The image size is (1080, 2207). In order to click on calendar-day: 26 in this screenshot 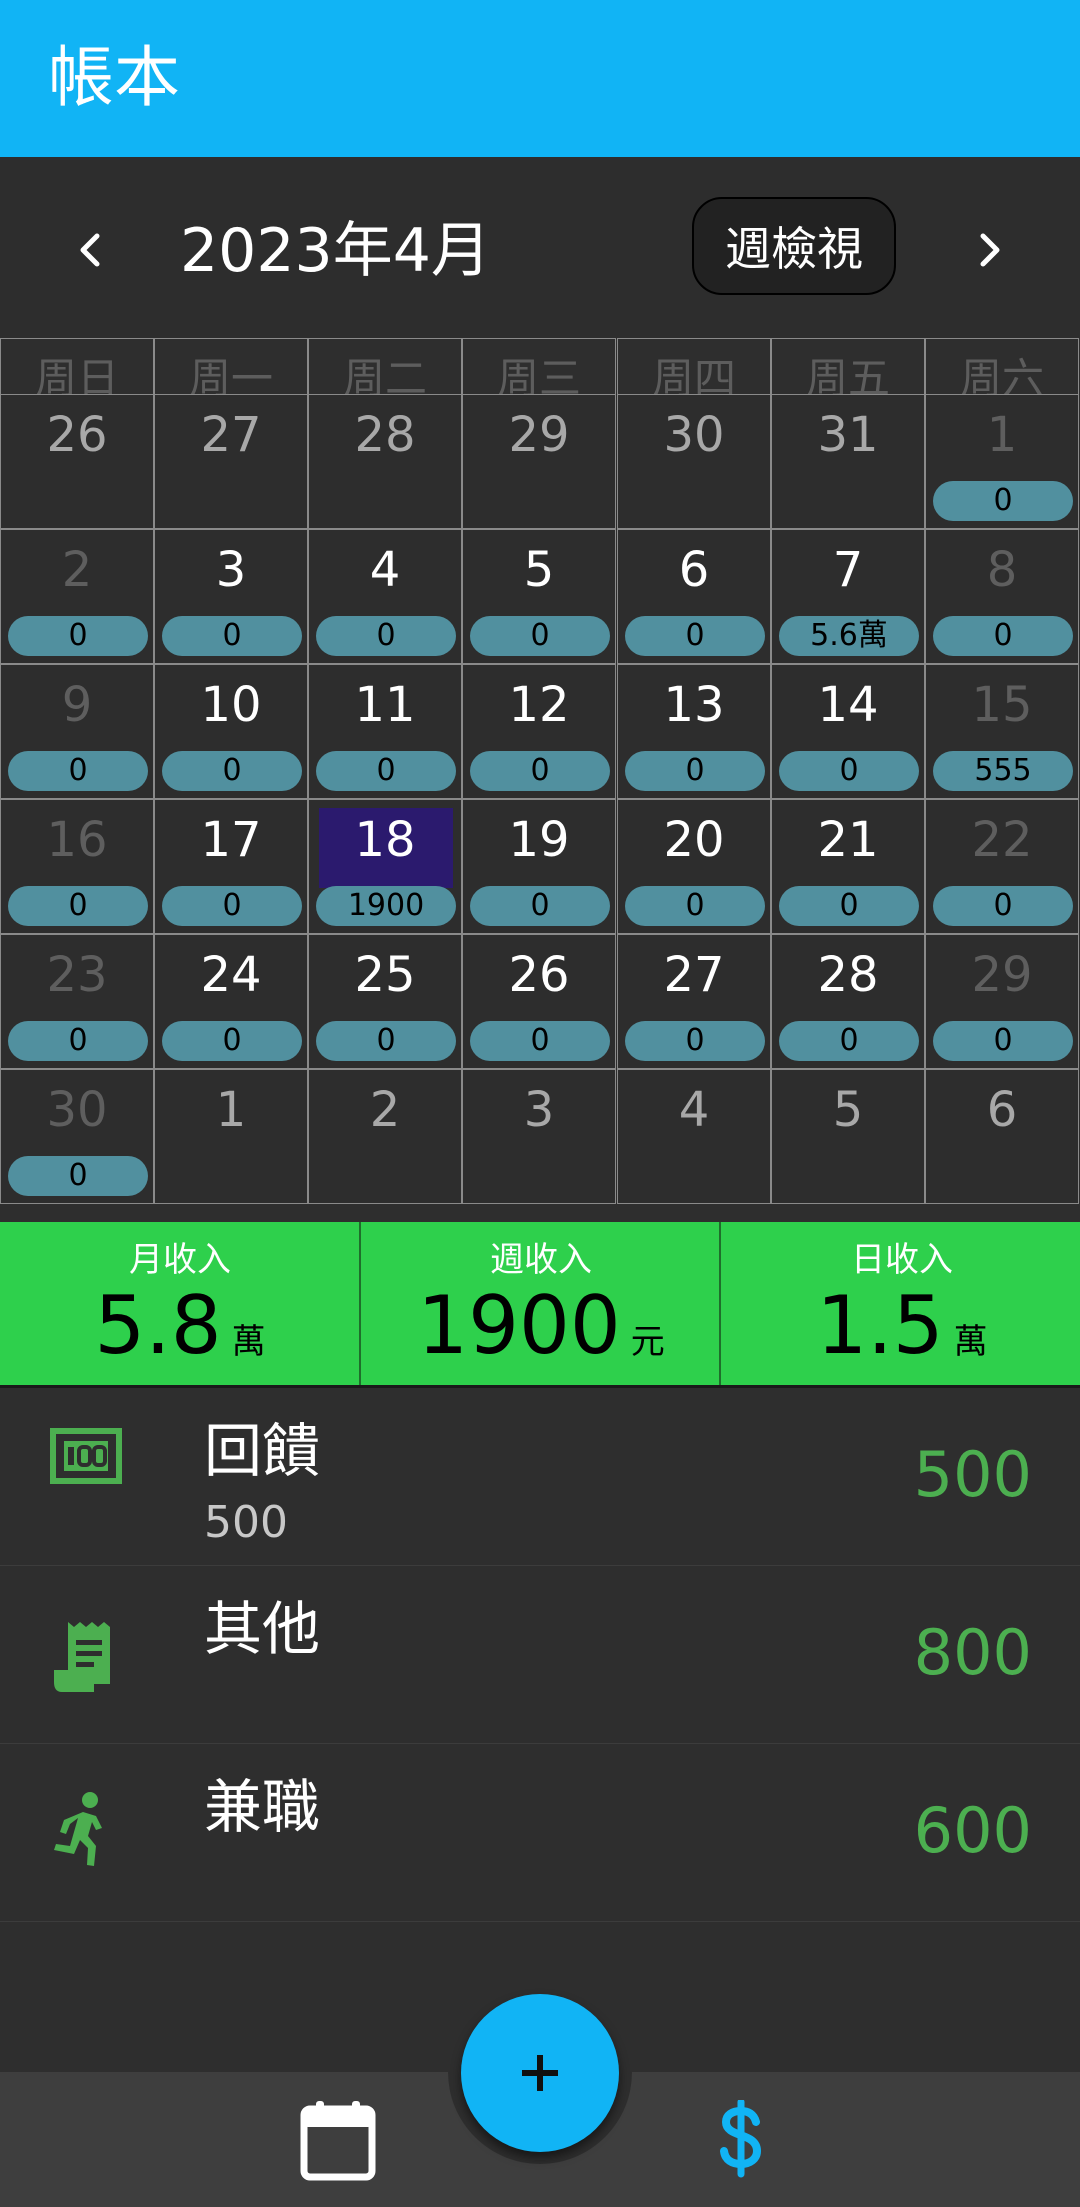, I will do `click(77, 461)`.